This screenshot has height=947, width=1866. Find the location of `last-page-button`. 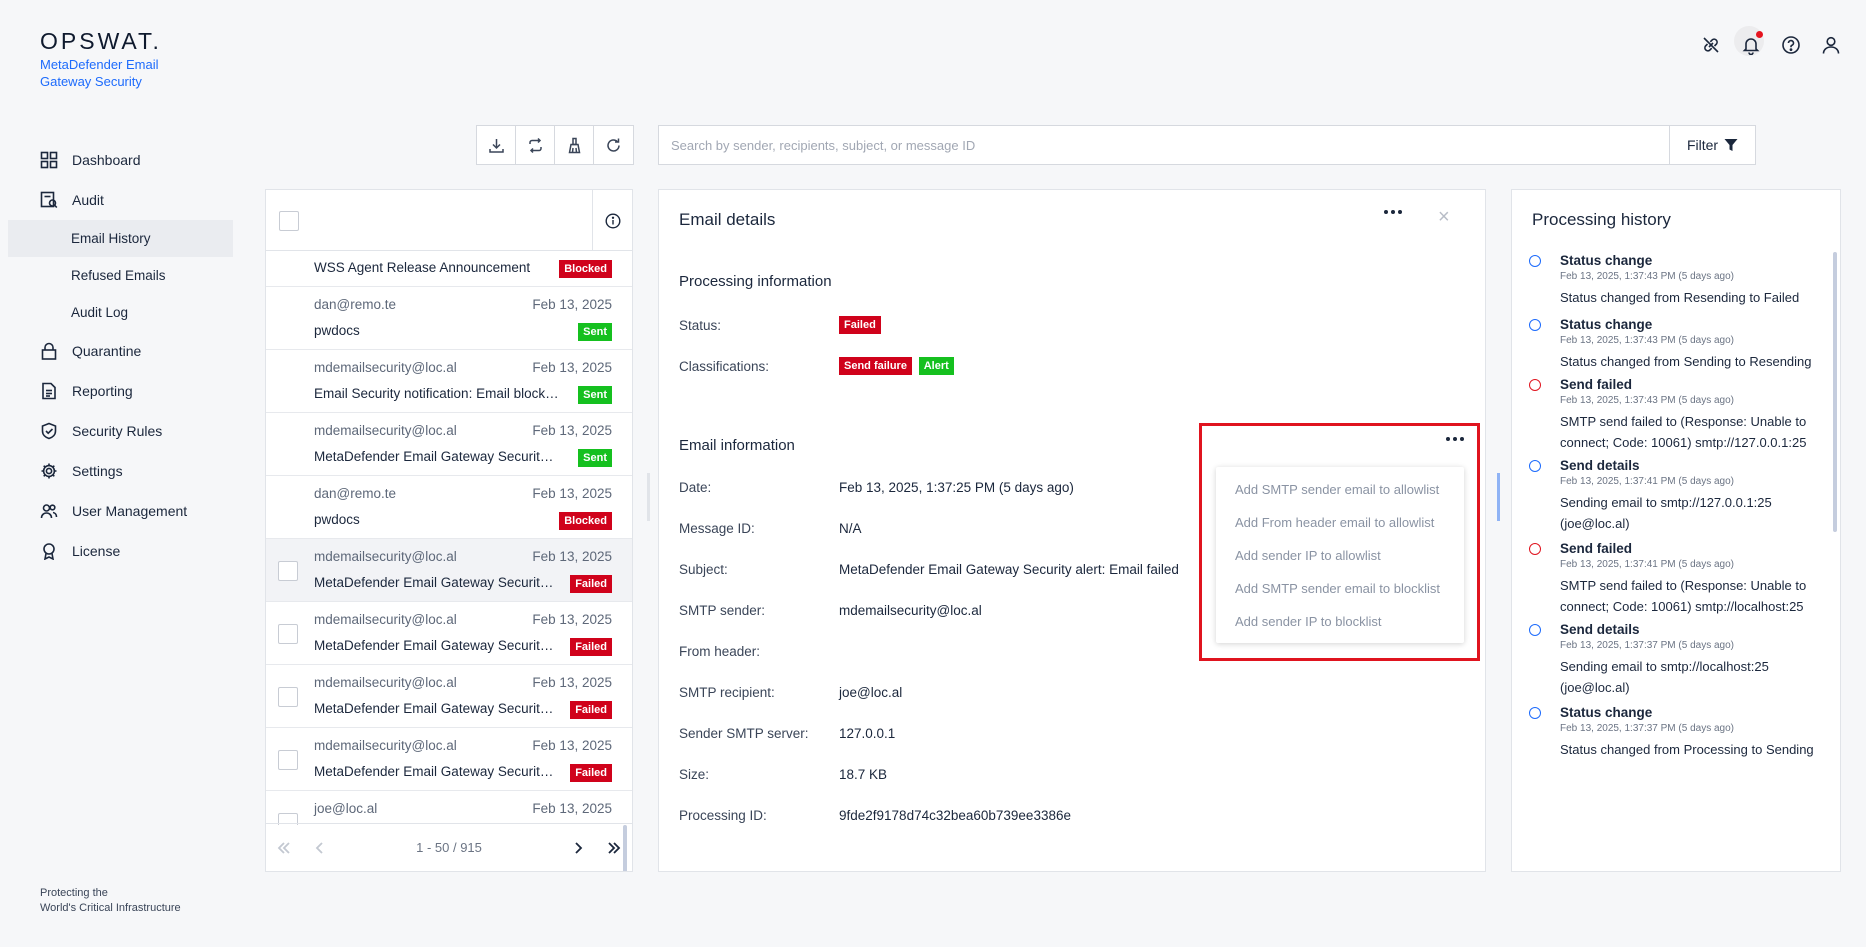

last-page-button is located at coordinates (614, 848).